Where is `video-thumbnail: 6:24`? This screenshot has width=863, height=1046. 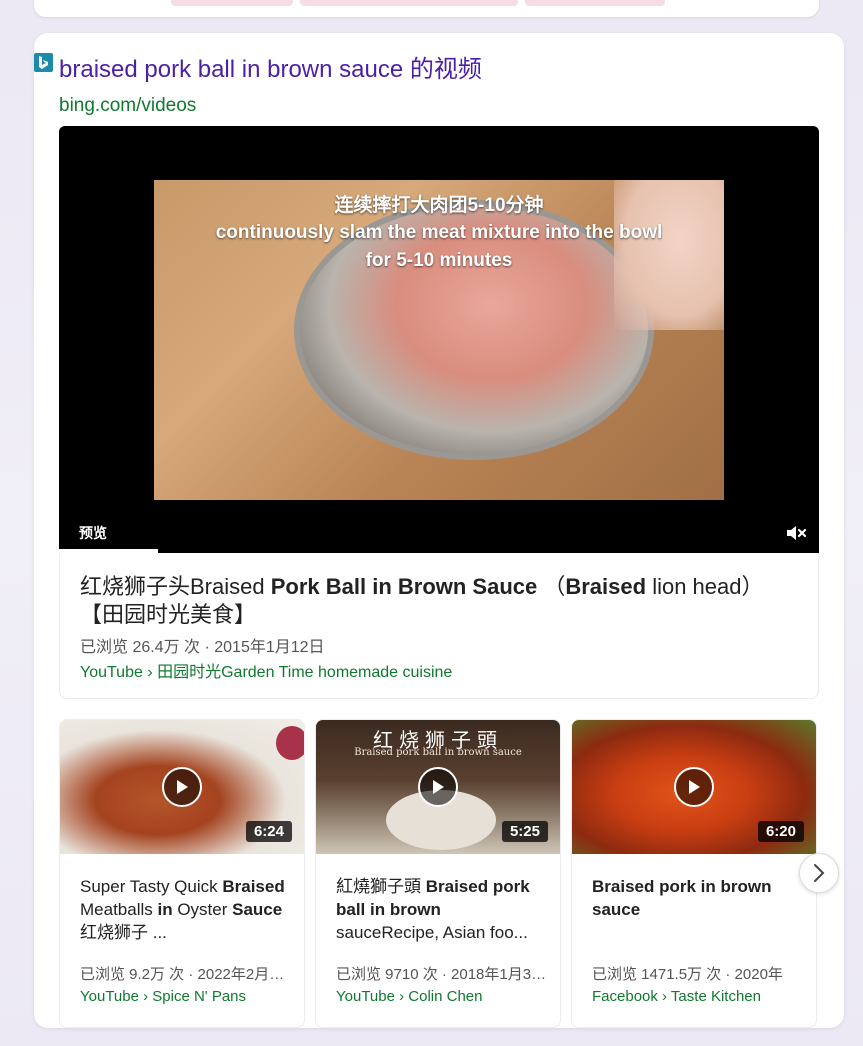 video-thumbnail: 6:24 is located at coordinates (182, 787).